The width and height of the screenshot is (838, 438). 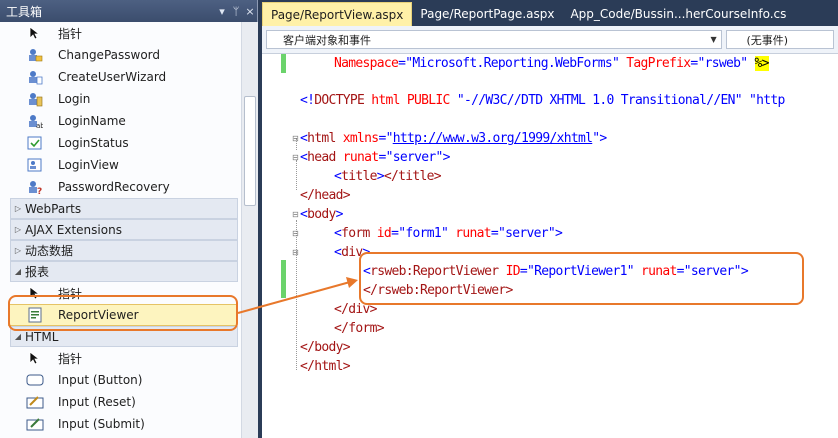 I want to click on login-icon, so click(x=35, y=99).